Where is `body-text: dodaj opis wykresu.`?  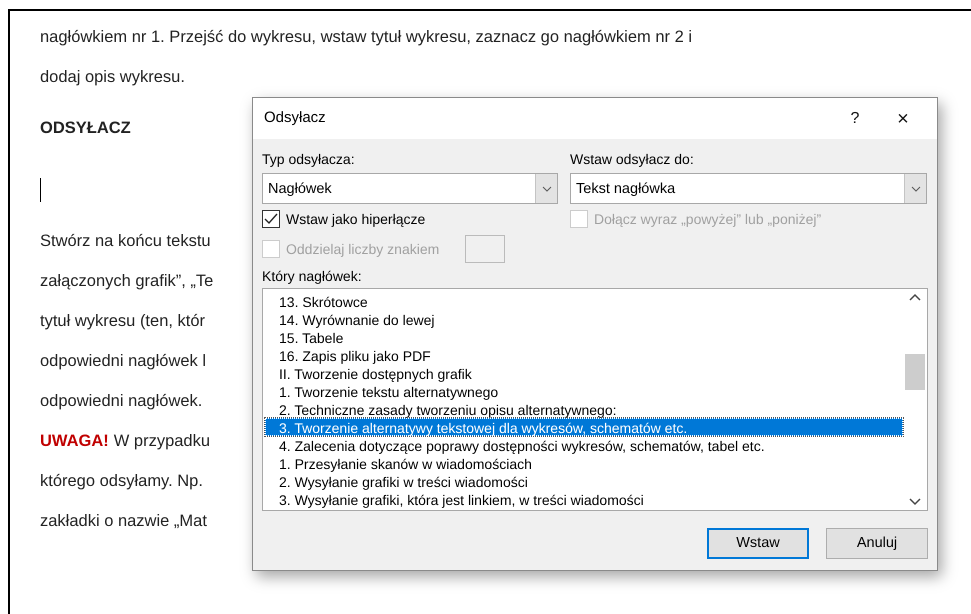
body-text: dodaj opis wykresu. is located at coordinates (112, 77).